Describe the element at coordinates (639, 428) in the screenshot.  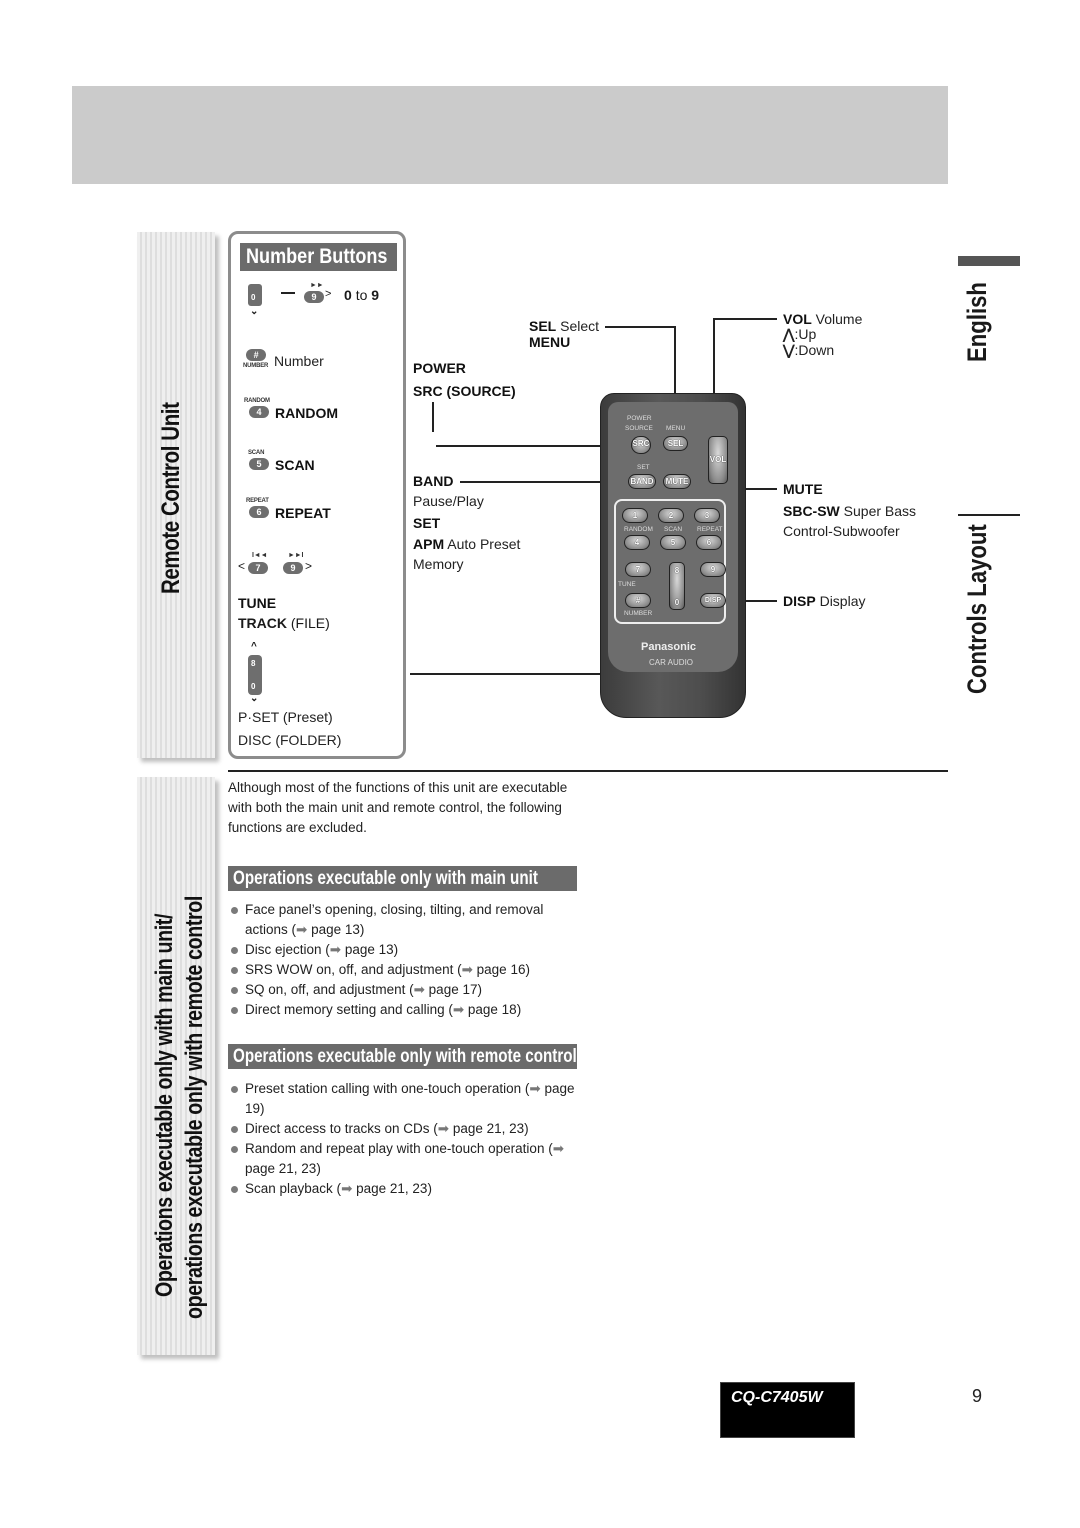
I see `remote-source-label: SOURCE` at that location.